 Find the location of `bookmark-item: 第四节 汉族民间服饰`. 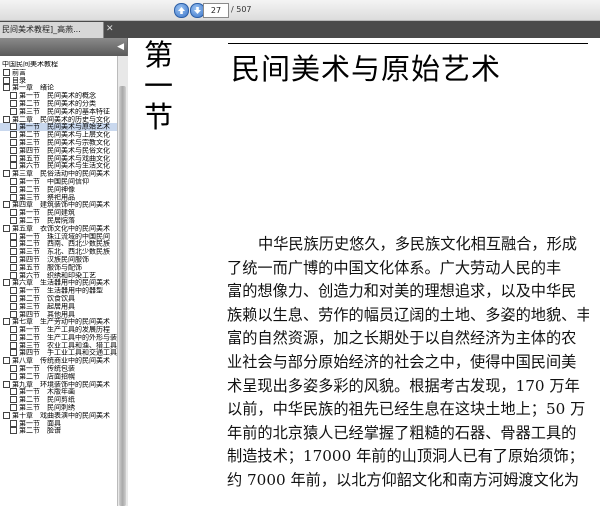

bookmark-item: 第四节 汉族民间服饰 is located at coordinates (58, 259).